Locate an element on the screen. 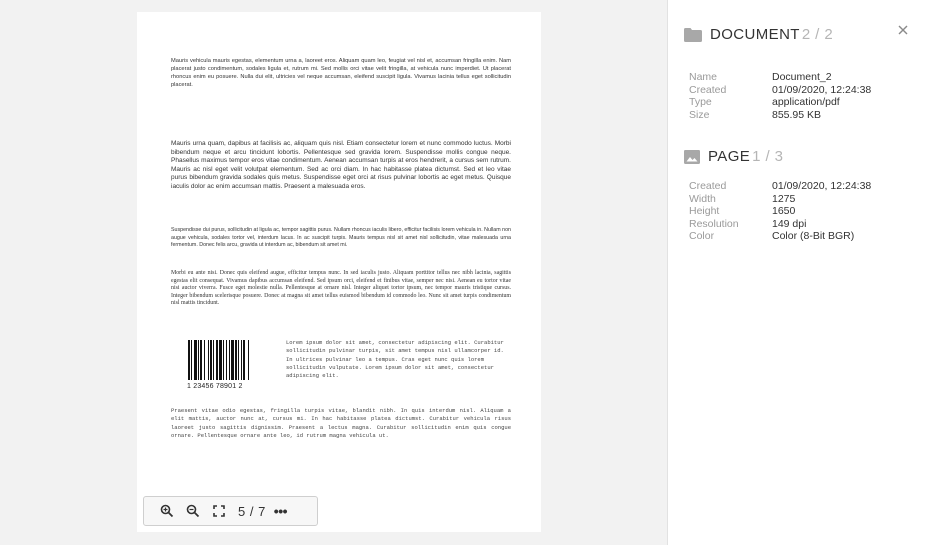  document-section-count: 2 / 2 is located at coordinates (817, 34).